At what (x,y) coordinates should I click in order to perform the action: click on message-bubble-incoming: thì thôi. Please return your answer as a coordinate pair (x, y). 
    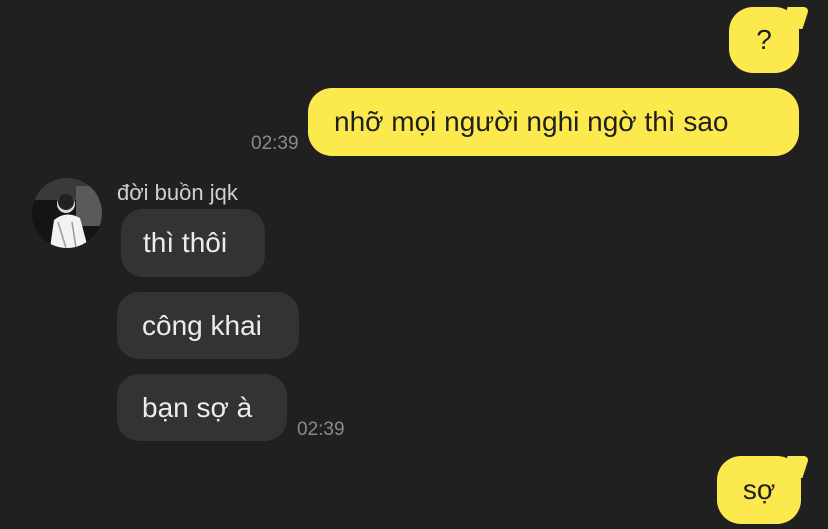
    Looking at the image, I should click on (193, 243).